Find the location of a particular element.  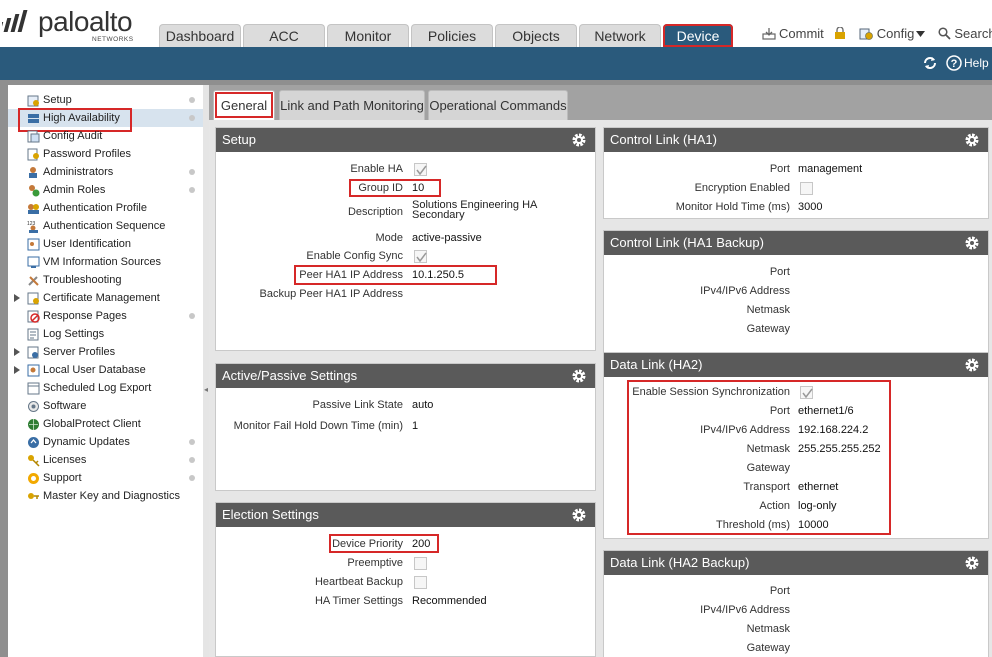

ha2b-ip-row: IPv4/IPv6 Address is located at coordinates (796, 610).